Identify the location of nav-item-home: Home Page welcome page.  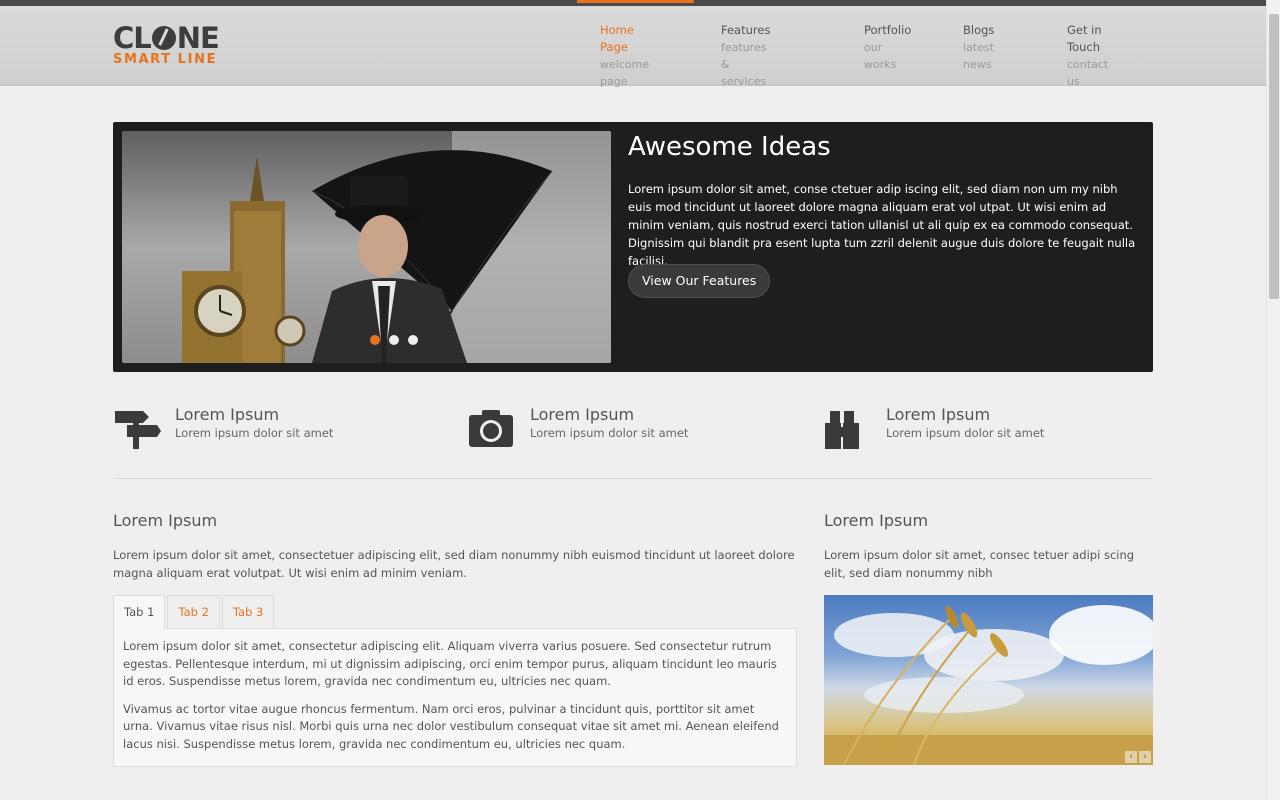
(624, 56).